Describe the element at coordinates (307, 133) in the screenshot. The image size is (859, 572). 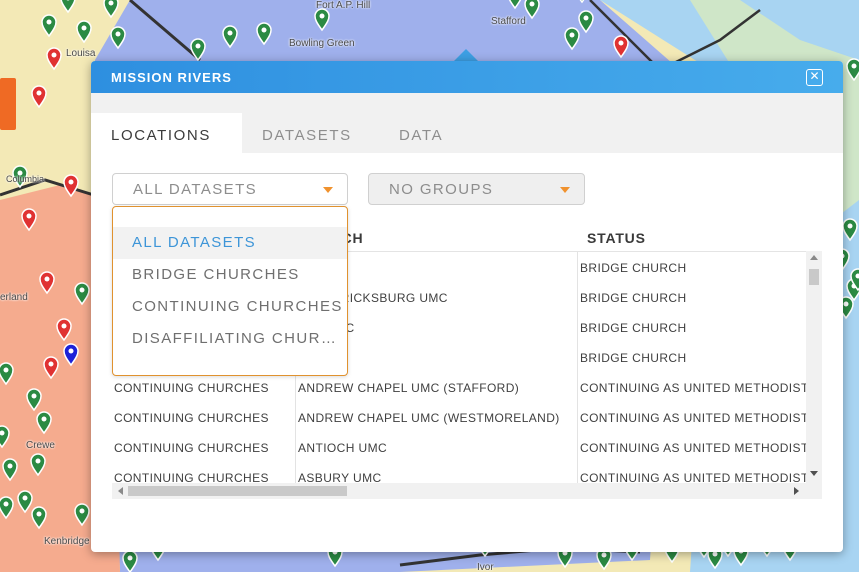
I see `tab-datasets: DATASETS` at that location.